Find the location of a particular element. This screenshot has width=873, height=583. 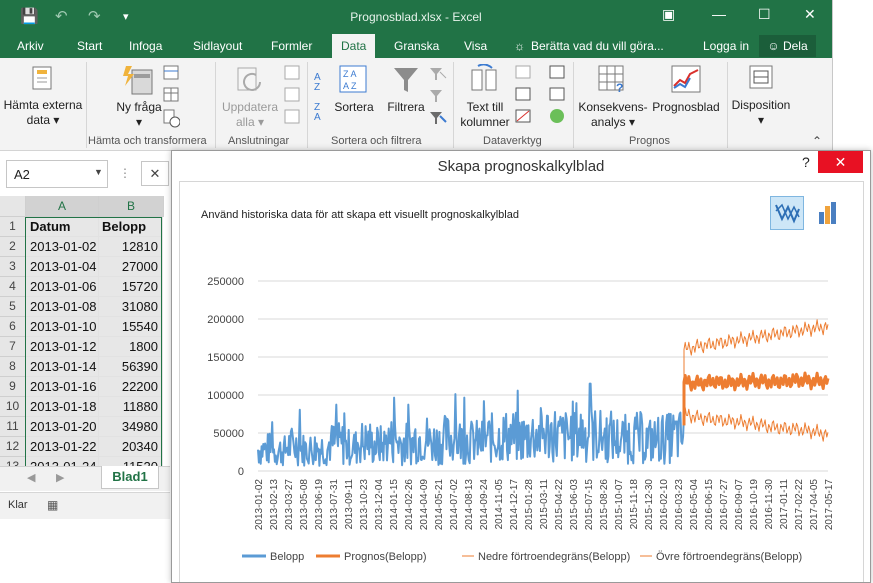

x-tick-label: 2013-07-31 is located at coordinates (334, 505).